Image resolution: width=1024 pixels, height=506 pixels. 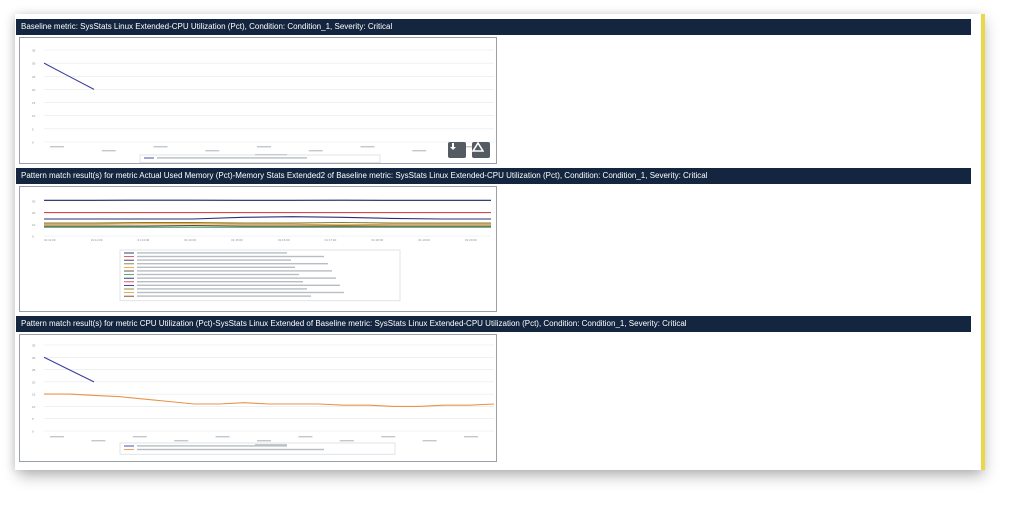 I want to click on x-tick-label: 01:18:00, so click(x=377, y=240).